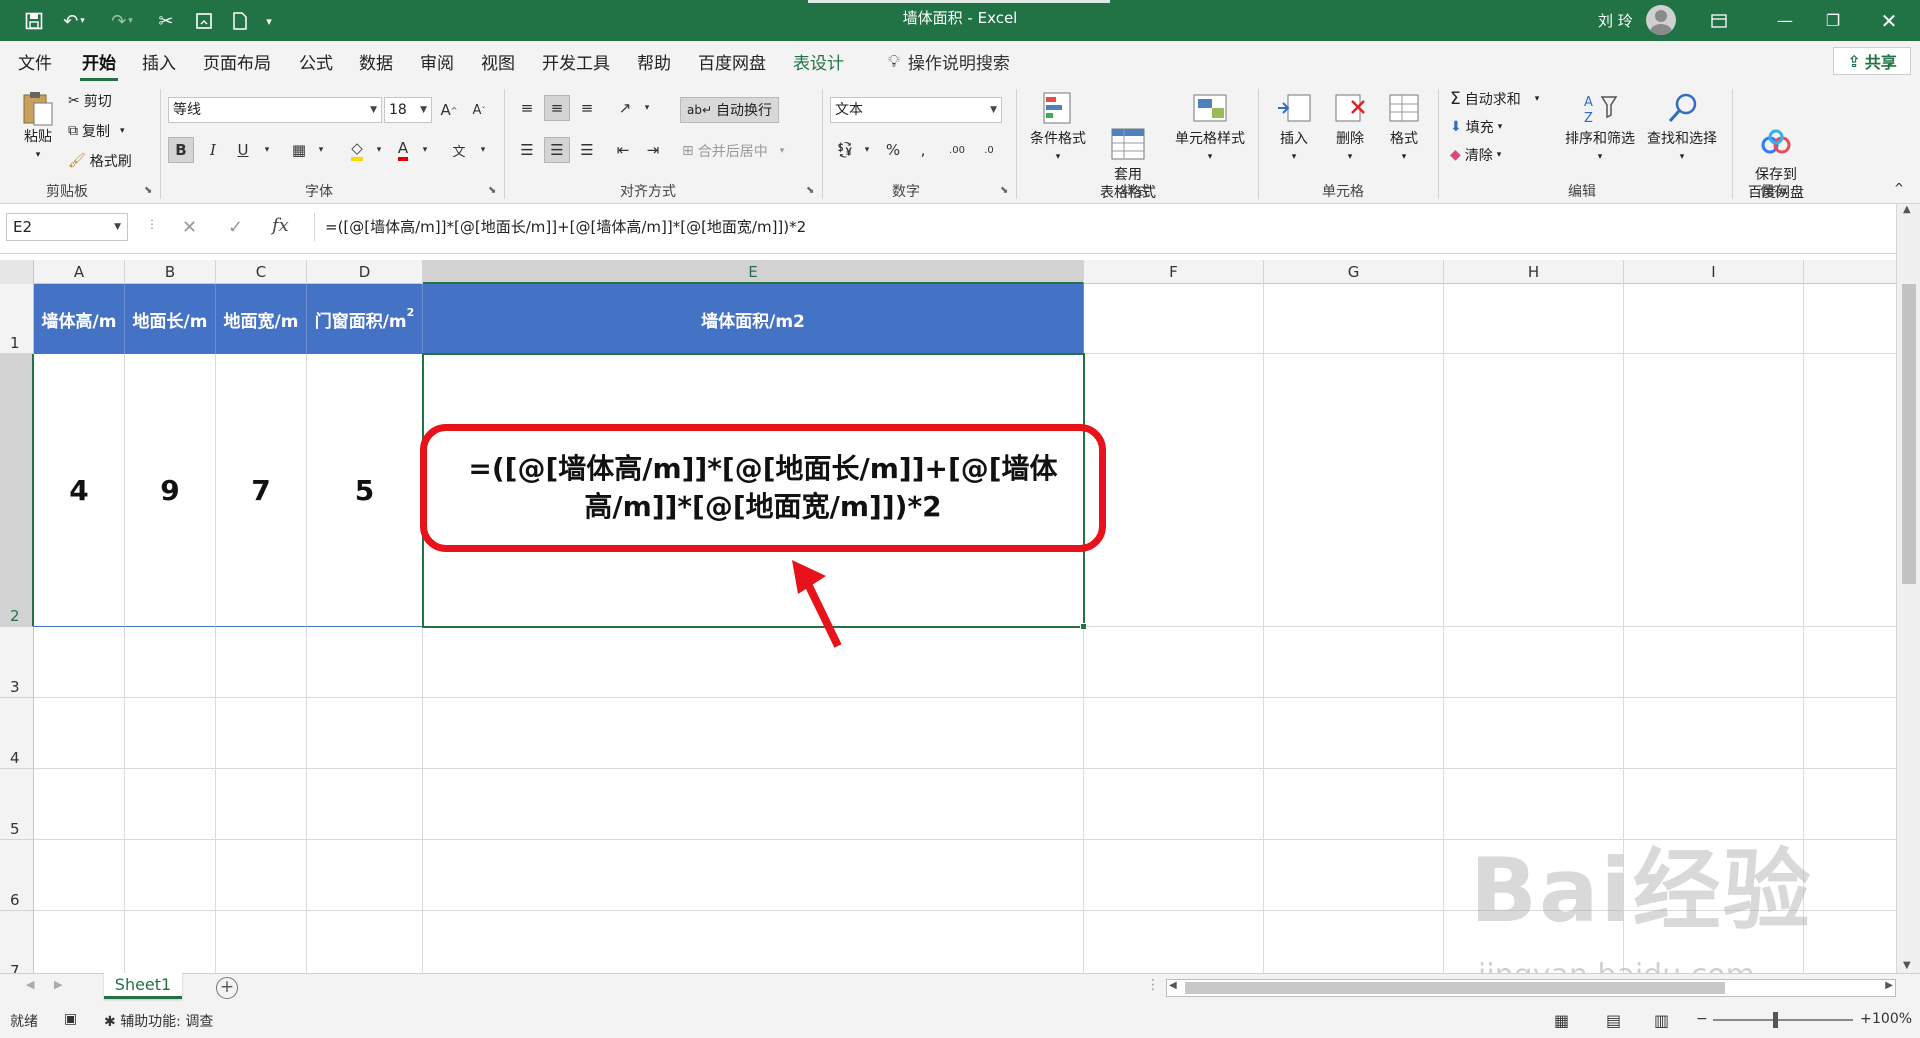 The height and width of the screenshot is (1038, 1920). I want to click on insert-cells-button: 插入 ▾, so click(1294, 128).